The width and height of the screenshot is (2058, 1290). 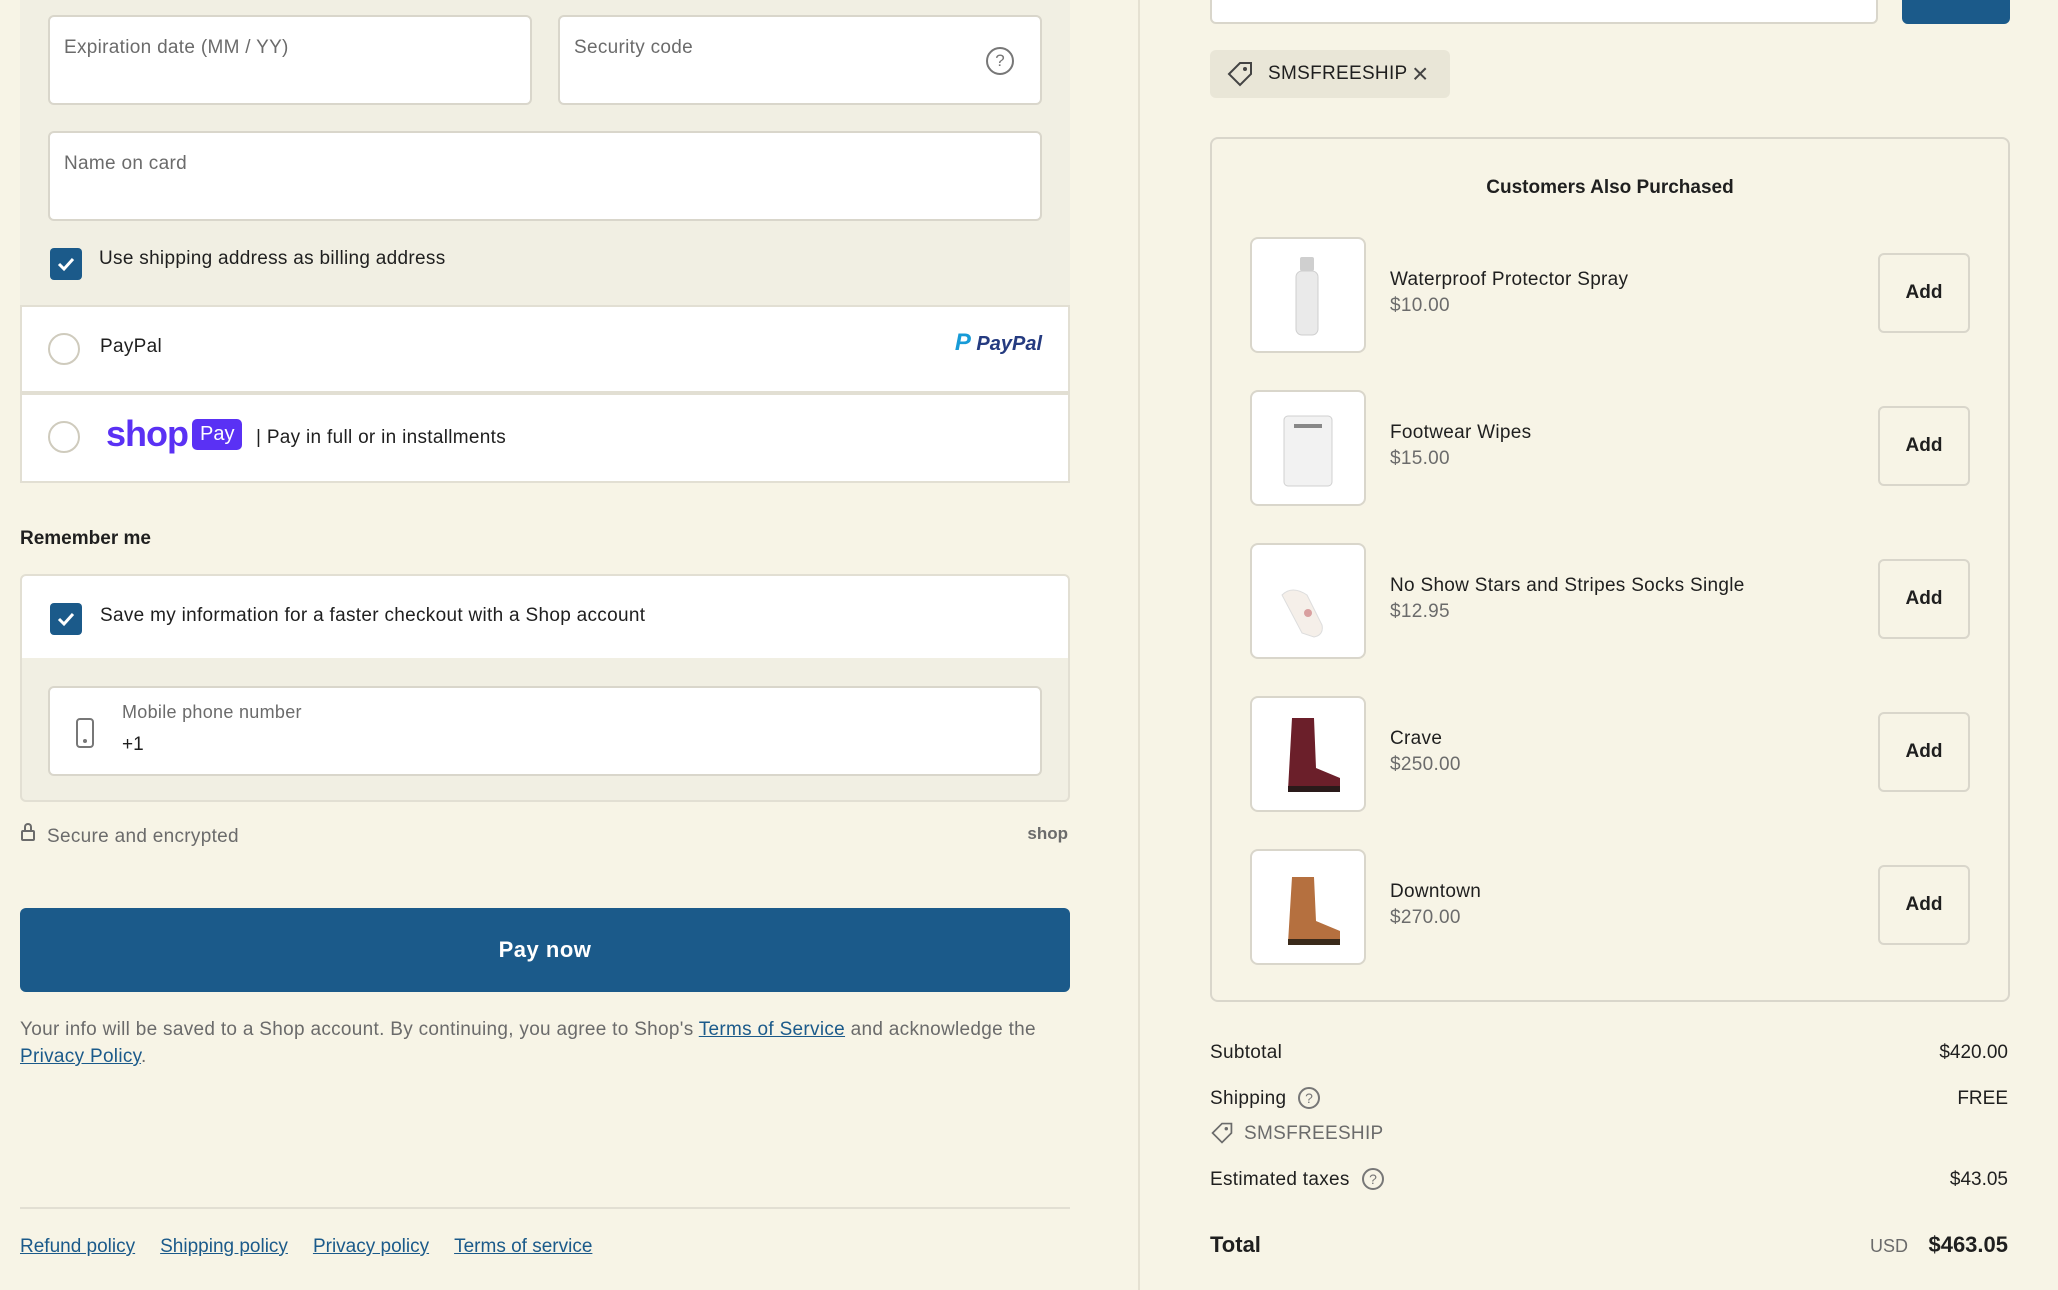 I want to click on estimated-taxes-value: $43.05, so click(x=1978, y=1179).